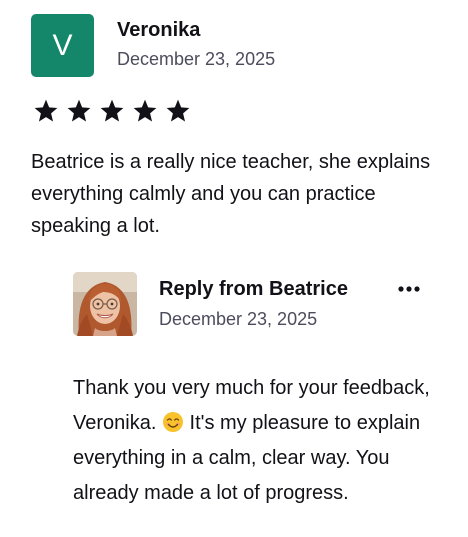  I want to click on reviewer-avatar: V, so click(62, 45).